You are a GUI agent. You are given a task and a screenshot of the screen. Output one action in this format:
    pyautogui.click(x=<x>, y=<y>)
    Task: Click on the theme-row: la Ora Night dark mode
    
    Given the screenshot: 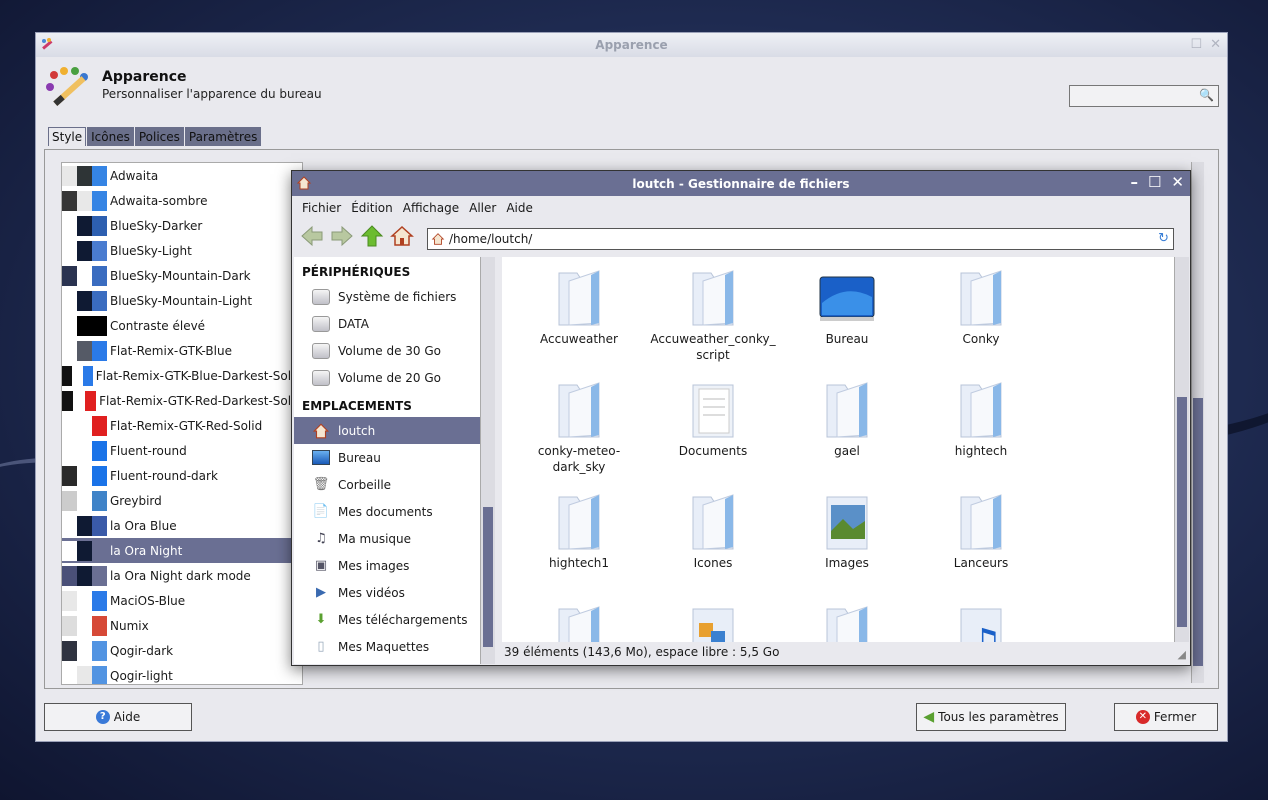 What is the action you would take?
    pyautogui.click(x=182, y=575)
    